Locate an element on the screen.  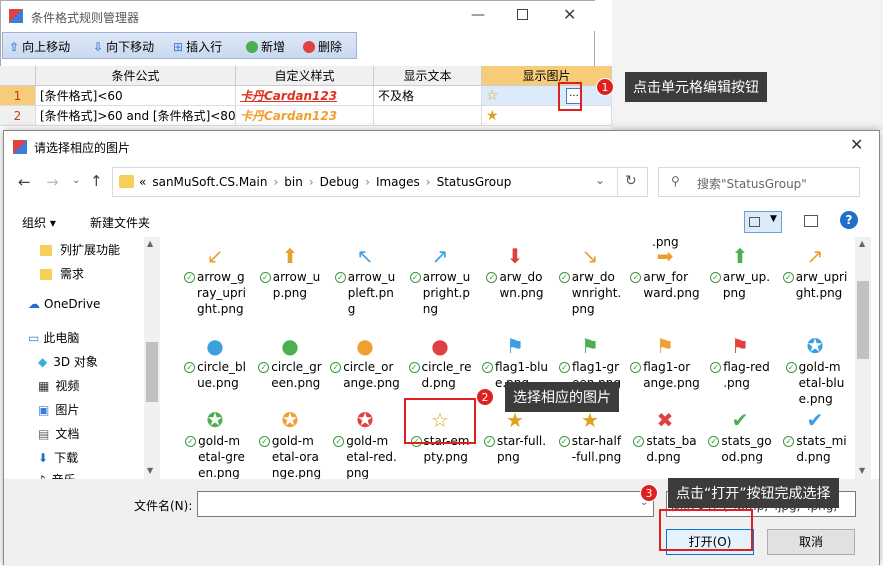
nav-item: ▤ 文档 is located at coordinates (58, 433).